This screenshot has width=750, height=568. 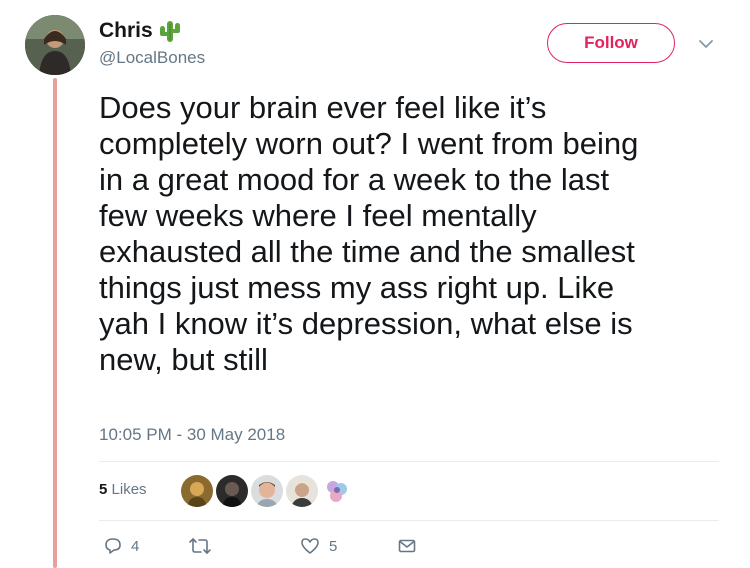 I want to click on retweet-button, so click(x=204, y=546).